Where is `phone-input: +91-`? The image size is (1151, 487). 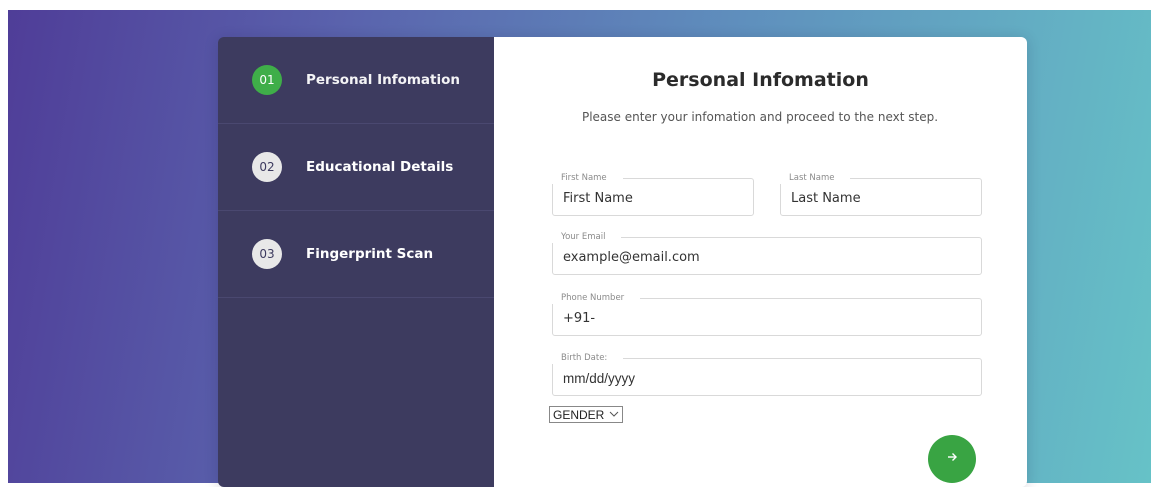
phone-input: +91- is located at coordinates (579, 318).